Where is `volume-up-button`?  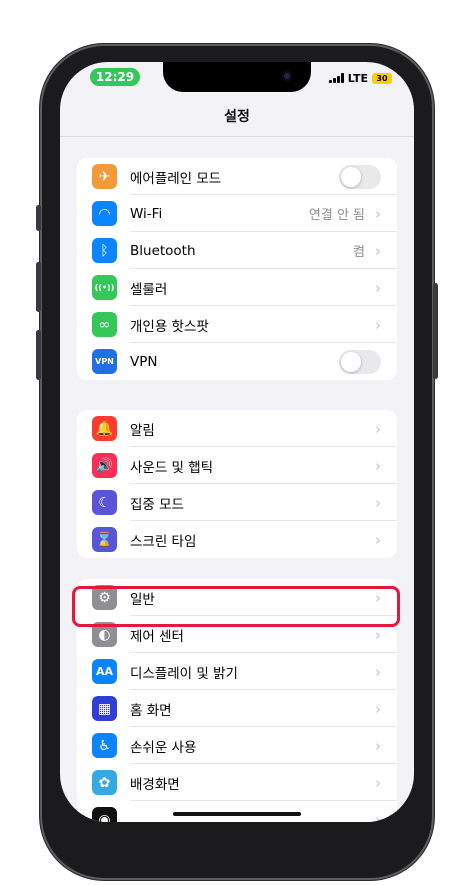 volume-up-button is located at coordinates (38, 287).